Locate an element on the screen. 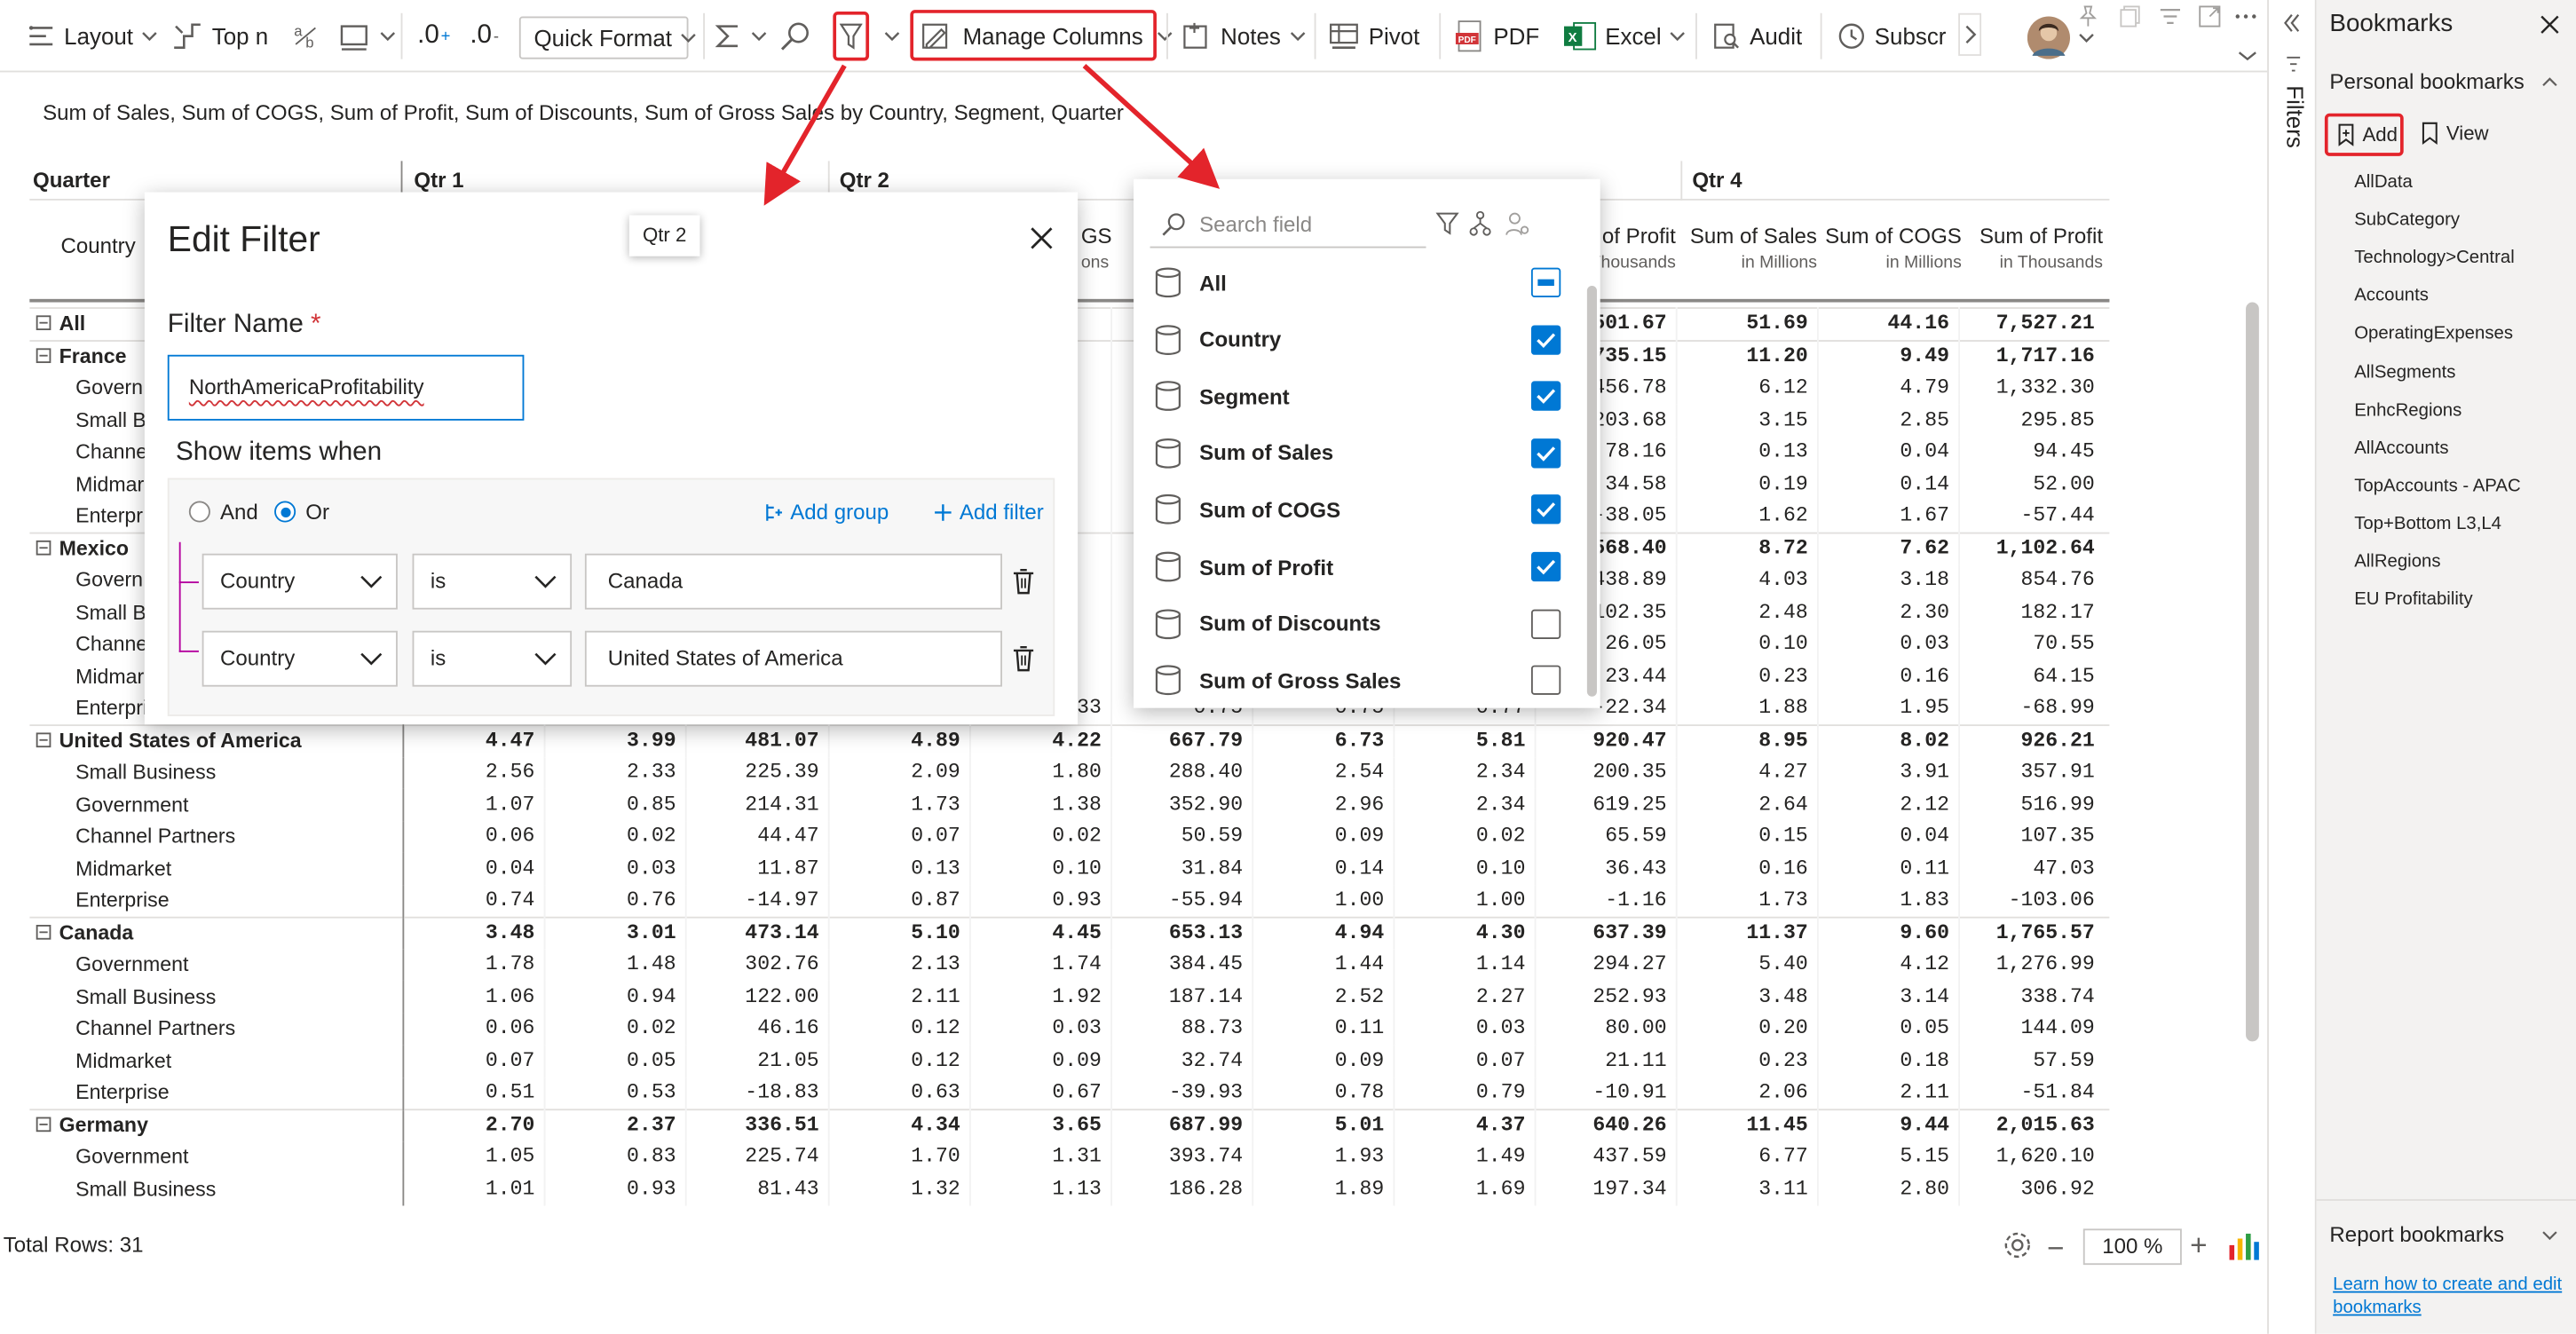  pivot-button: Pivot is located at coordinates (1373, 36).